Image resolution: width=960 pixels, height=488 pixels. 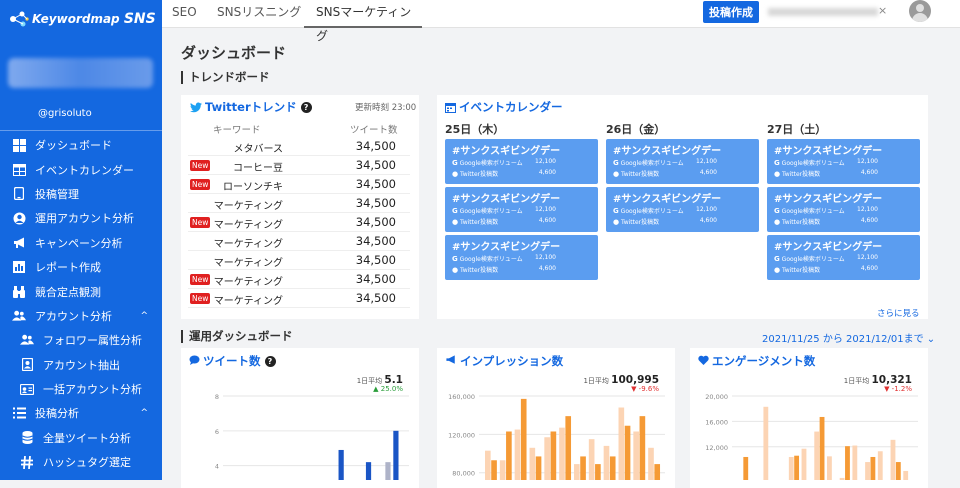 What do you see at coordinates (716, 448) in the screenshot?
I see `y-tick-label: 12,000` at bounding box center [716, 448].